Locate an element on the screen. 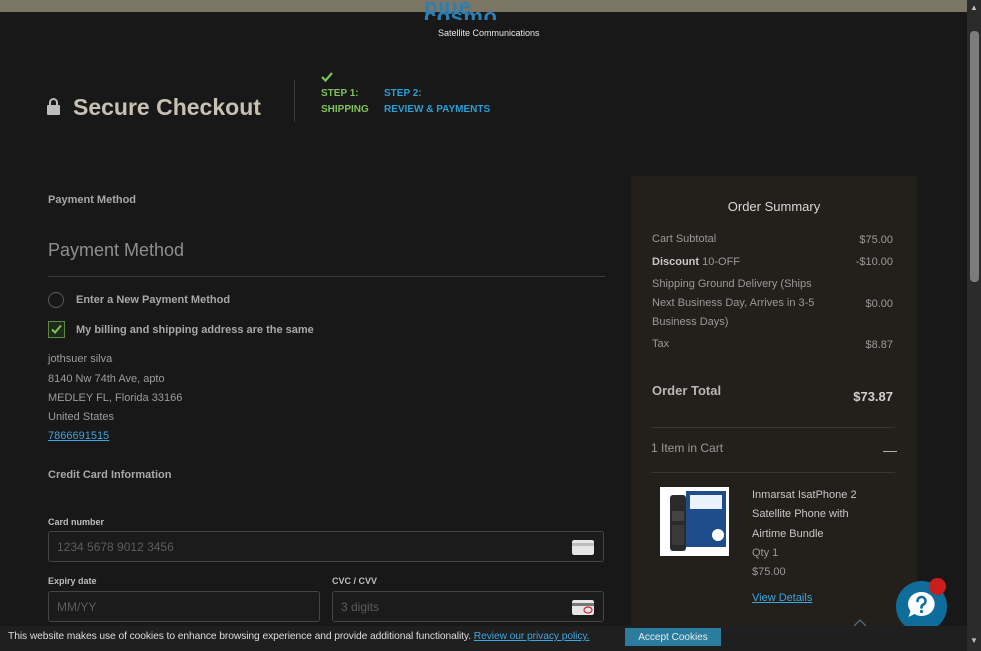  privacy-policy-link: Review our privacy policy. is located at coordinates (532, 636).